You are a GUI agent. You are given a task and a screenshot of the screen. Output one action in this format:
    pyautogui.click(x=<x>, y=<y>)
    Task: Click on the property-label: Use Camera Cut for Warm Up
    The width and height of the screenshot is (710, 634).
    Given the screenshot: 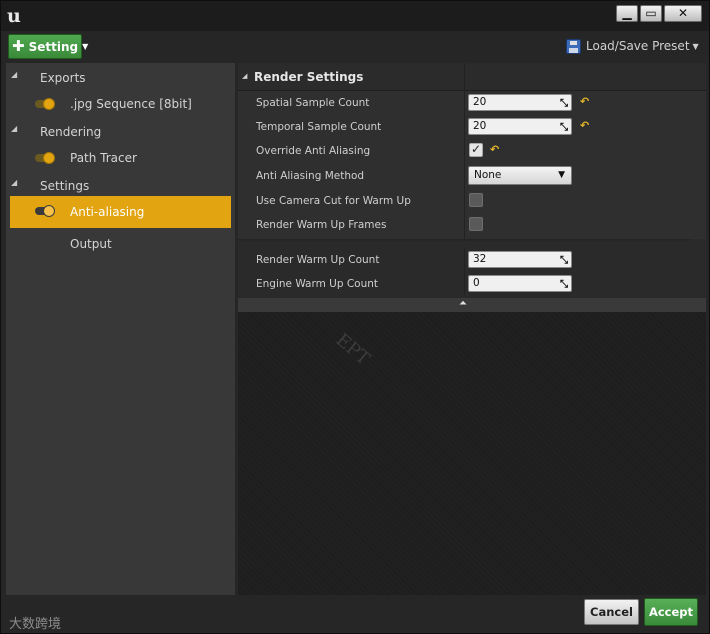 What is the action you would take?
    pyautogui.click(x=333, y=201)
    